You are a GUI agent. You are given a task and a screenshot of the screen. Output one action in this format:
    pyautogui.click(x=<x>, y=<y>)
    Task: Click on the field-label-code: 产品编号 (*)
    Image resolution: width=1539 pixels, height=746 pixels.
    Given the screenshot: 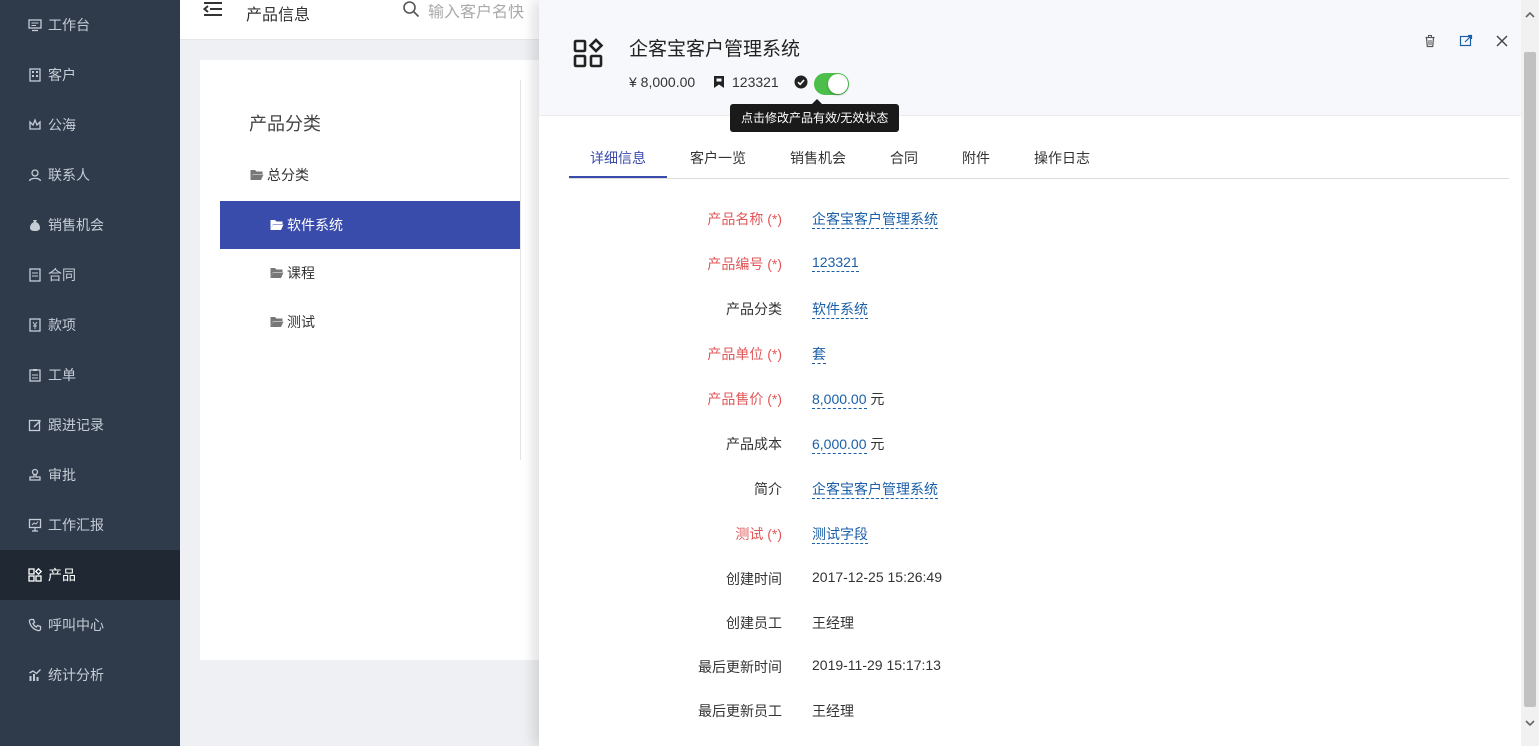 What is the action you would take?
    pyautogui.click(x=744, y=264)
    